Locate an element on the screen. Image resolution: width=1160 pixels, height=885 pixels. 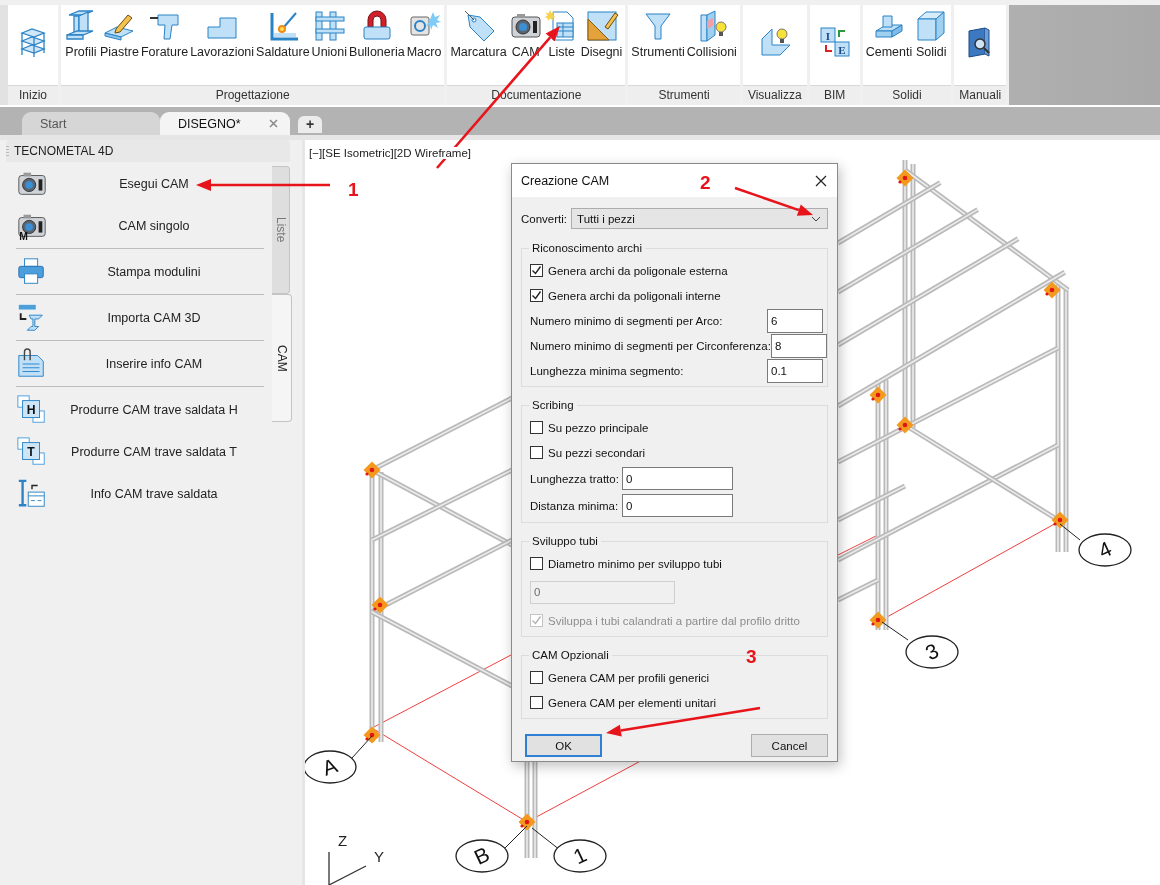
ribbon-button: Forature is located at coordinates (164, 45).